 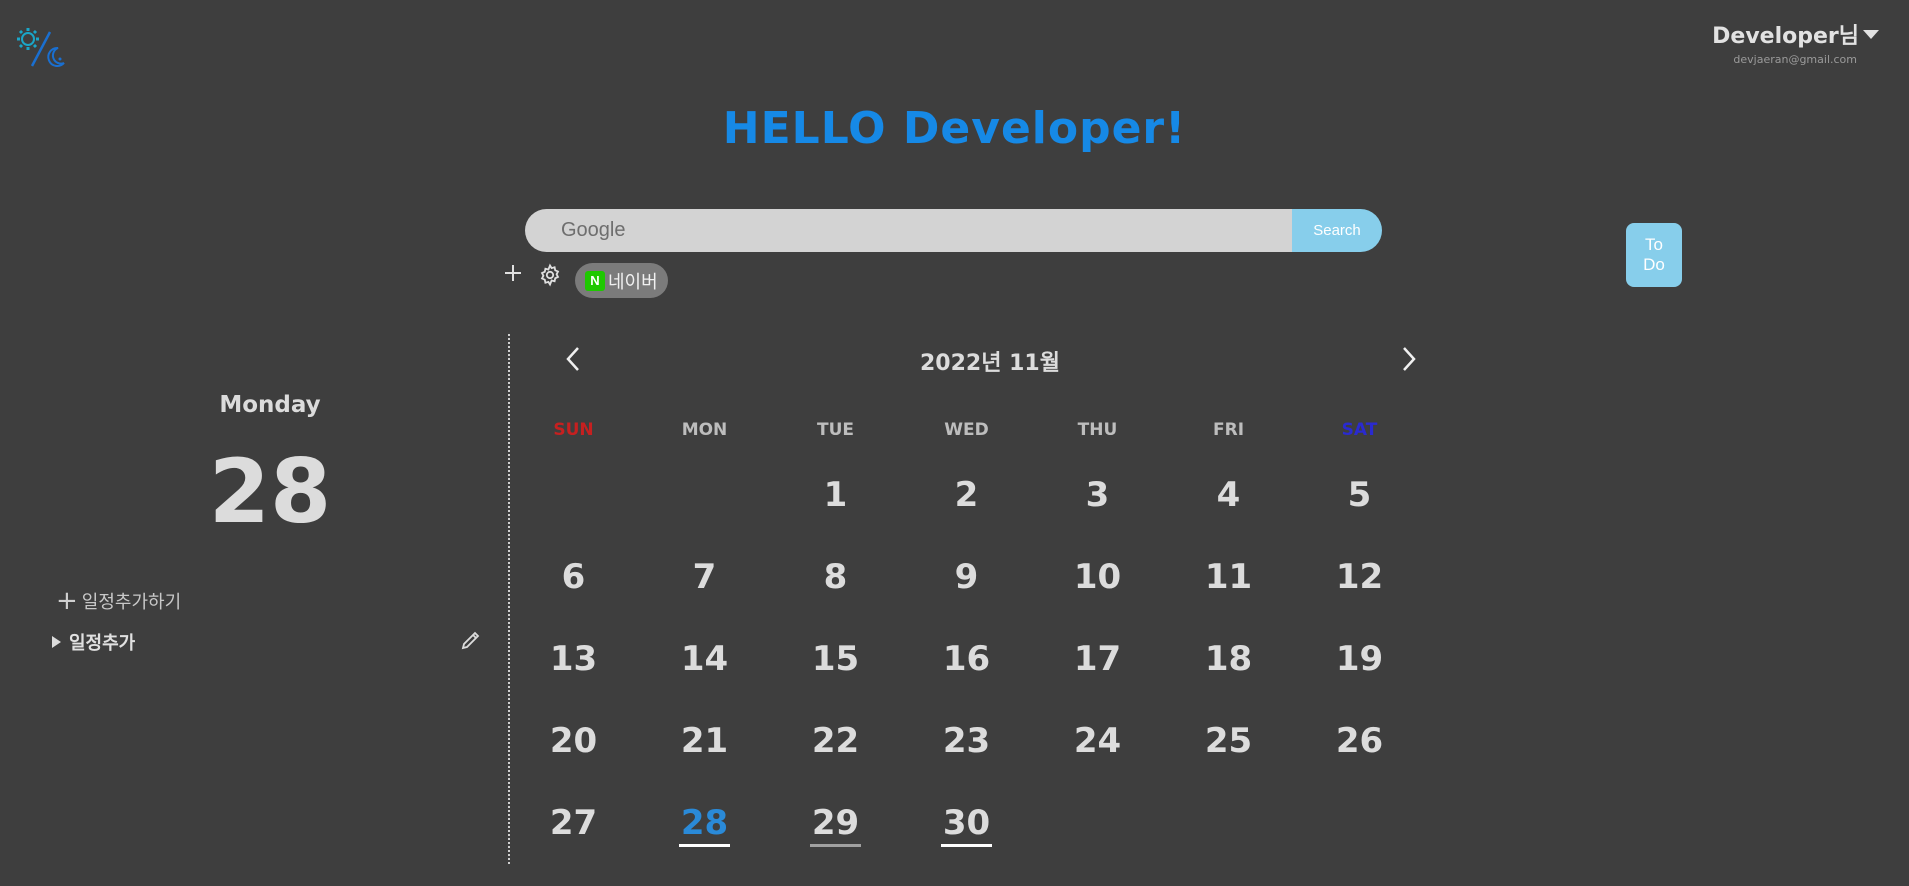 I want to click on calendar-cell: 15, so click(x=835, y=651).